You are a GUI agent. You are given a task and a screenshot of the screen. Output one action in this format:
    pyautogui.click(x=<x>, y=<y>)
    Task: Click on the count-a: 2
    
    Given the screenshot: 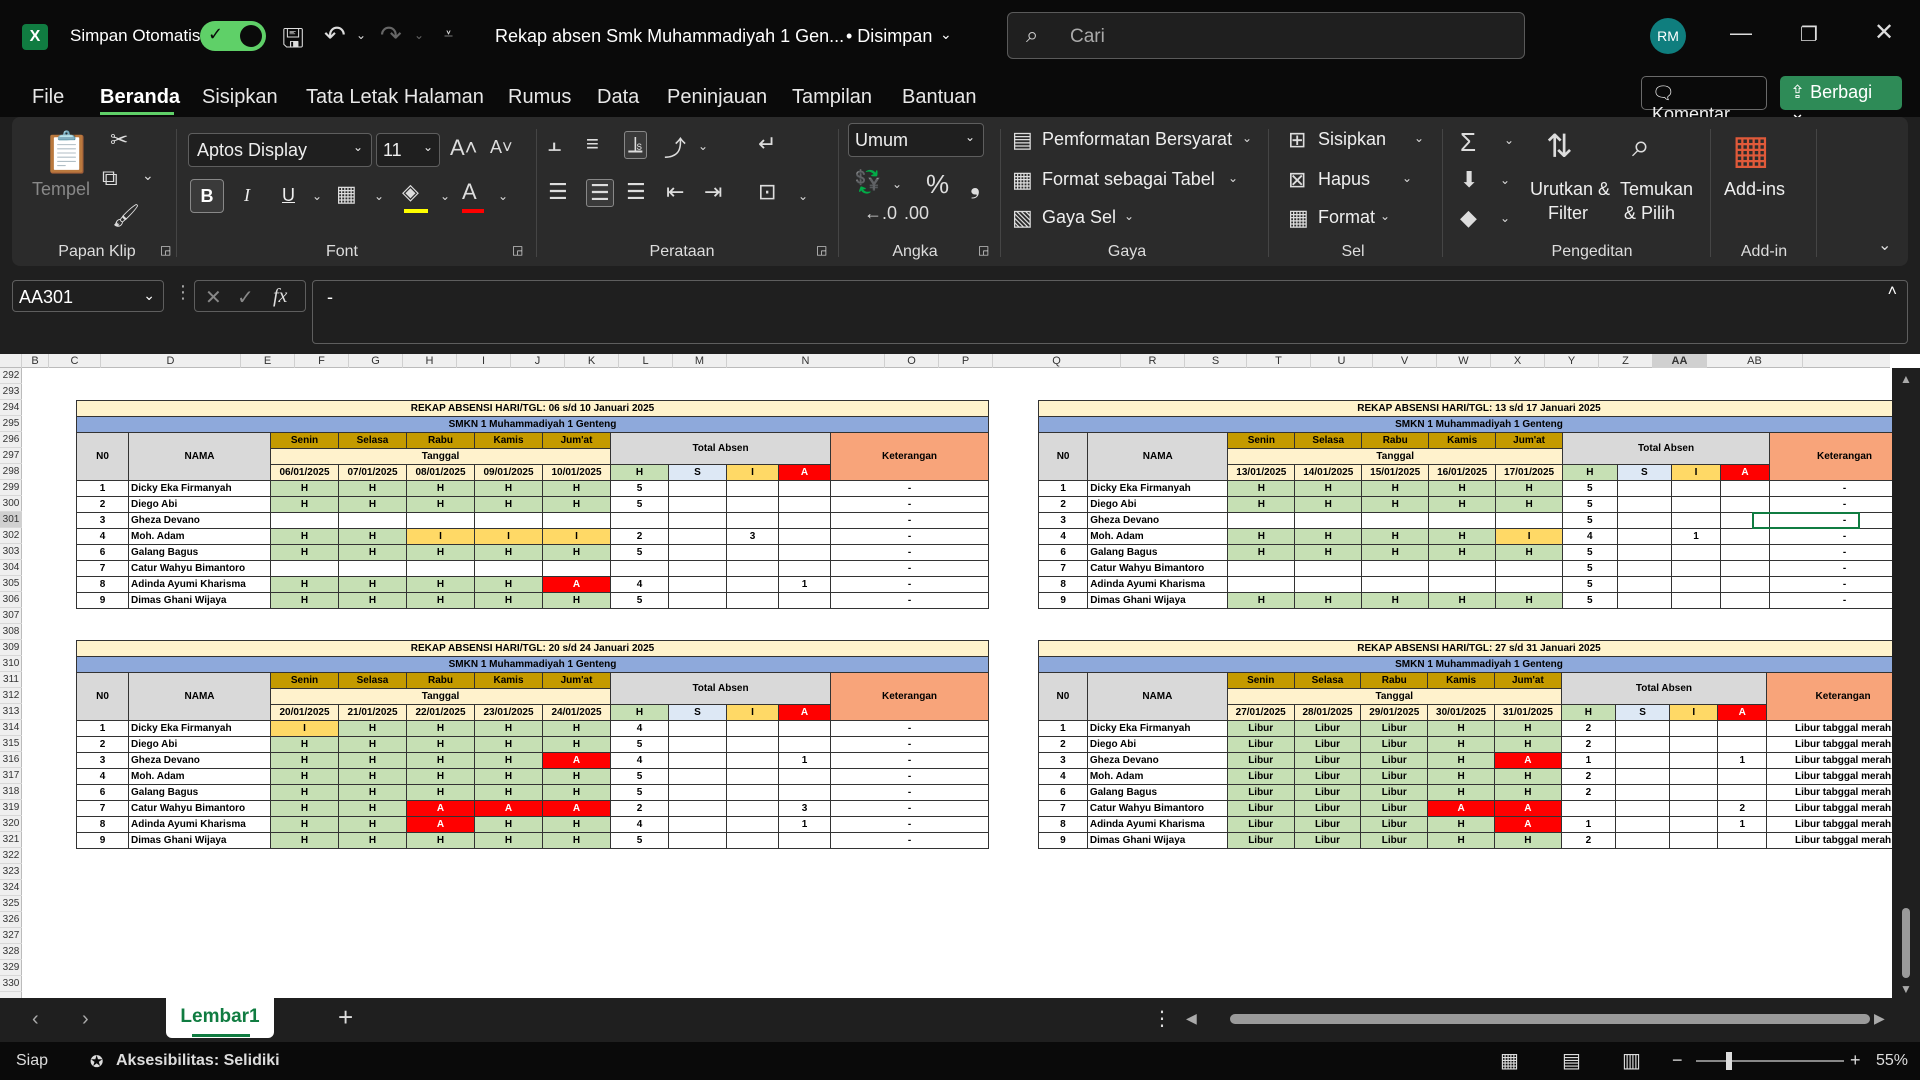 What is the action you would take?
    pyautogui.click(x=1742, y=808)
    